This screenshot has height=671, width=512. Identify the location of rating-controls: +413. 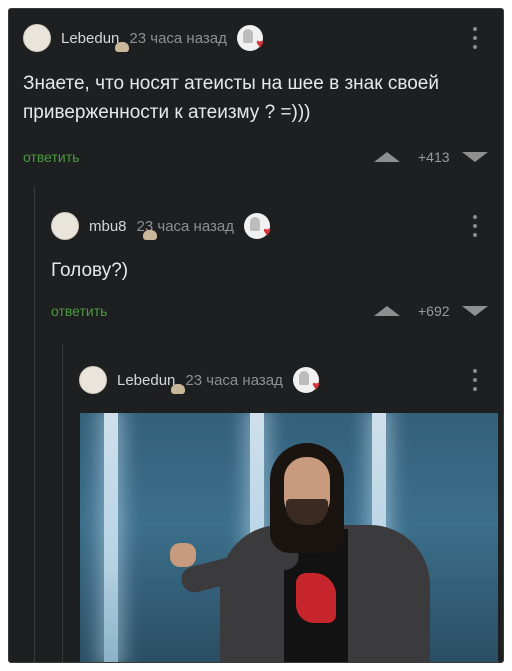
(431, 157).